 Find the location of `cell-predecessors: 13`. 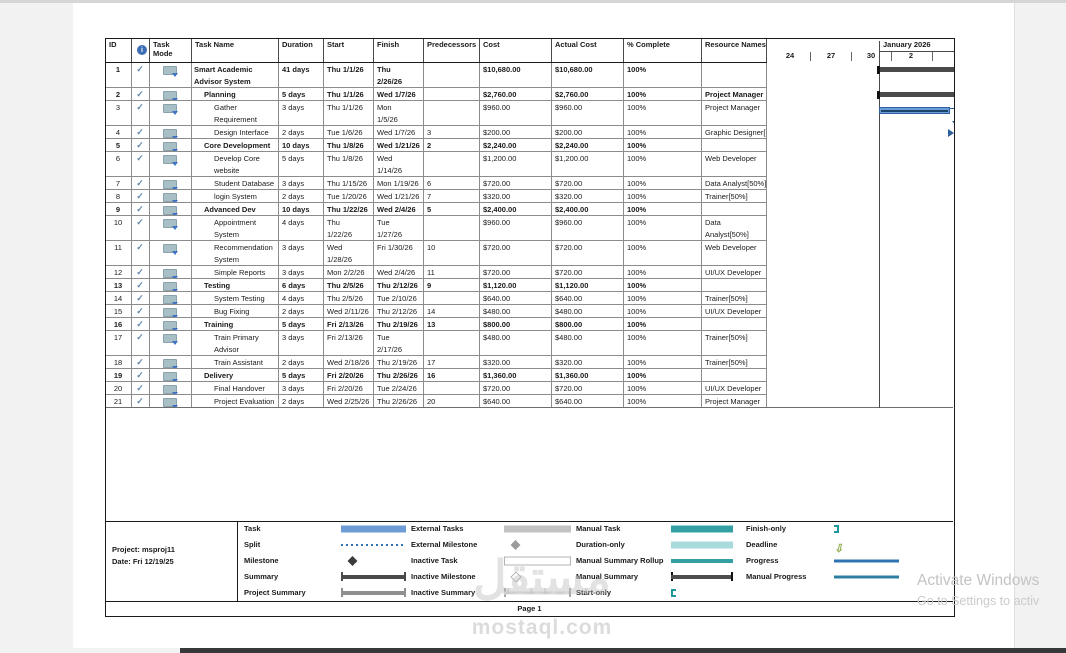

cell-predecessors: 13 is located at coordinates (452, 324).